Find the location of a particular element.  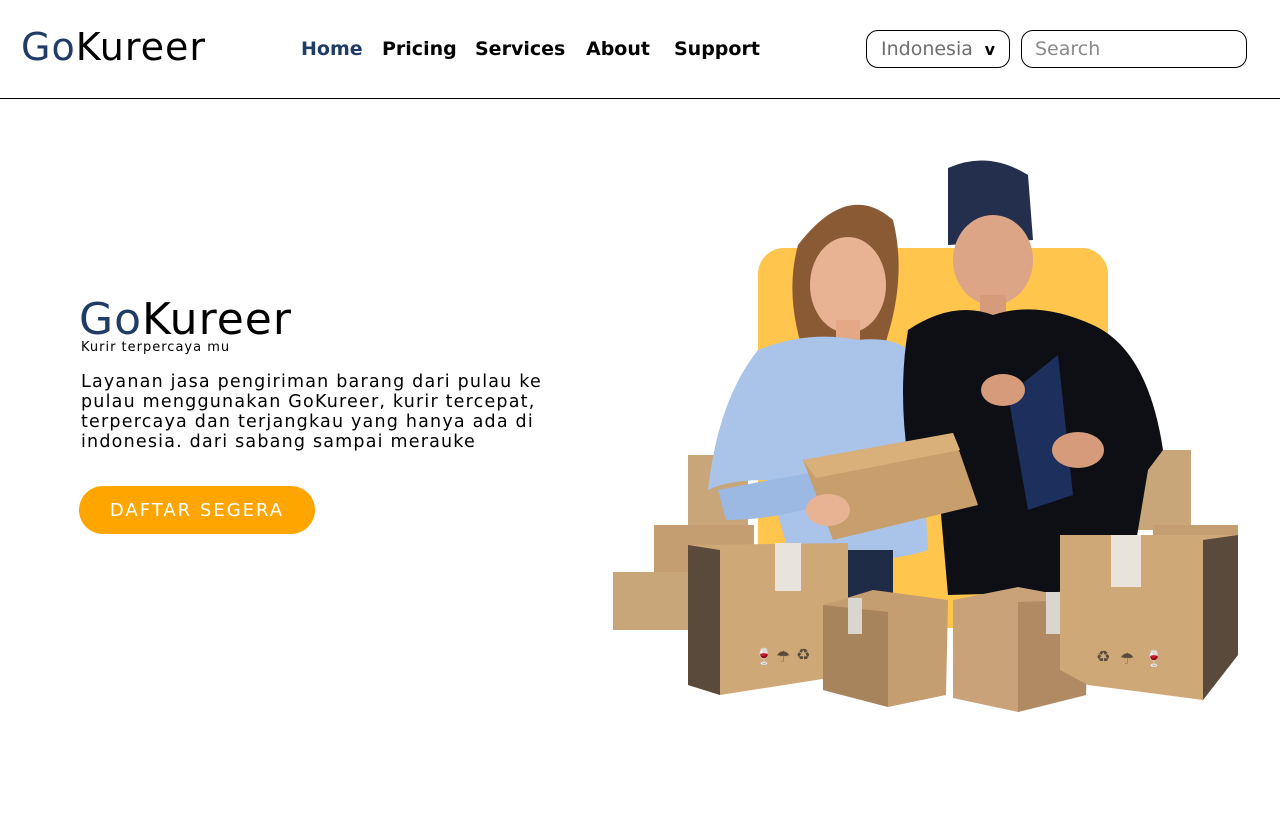

search-input is located at coordinates (1134, 49).